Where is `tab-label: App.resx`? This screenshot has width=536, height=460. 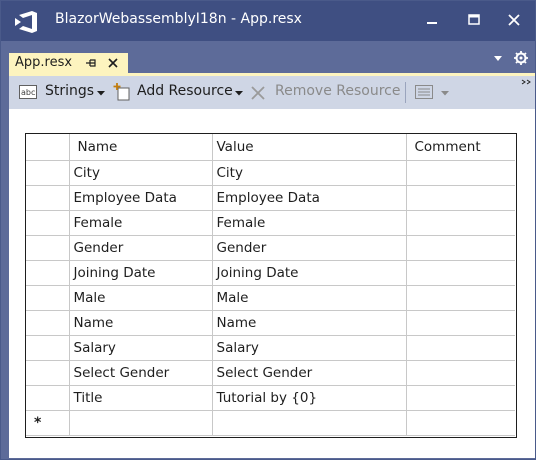 tab-label: App.resx is located at coordinates (44, 62).